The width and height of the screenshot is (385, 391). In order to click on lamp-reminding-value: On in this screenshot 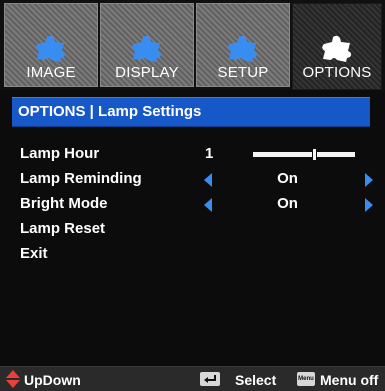, I will do `click(287, 178)`.